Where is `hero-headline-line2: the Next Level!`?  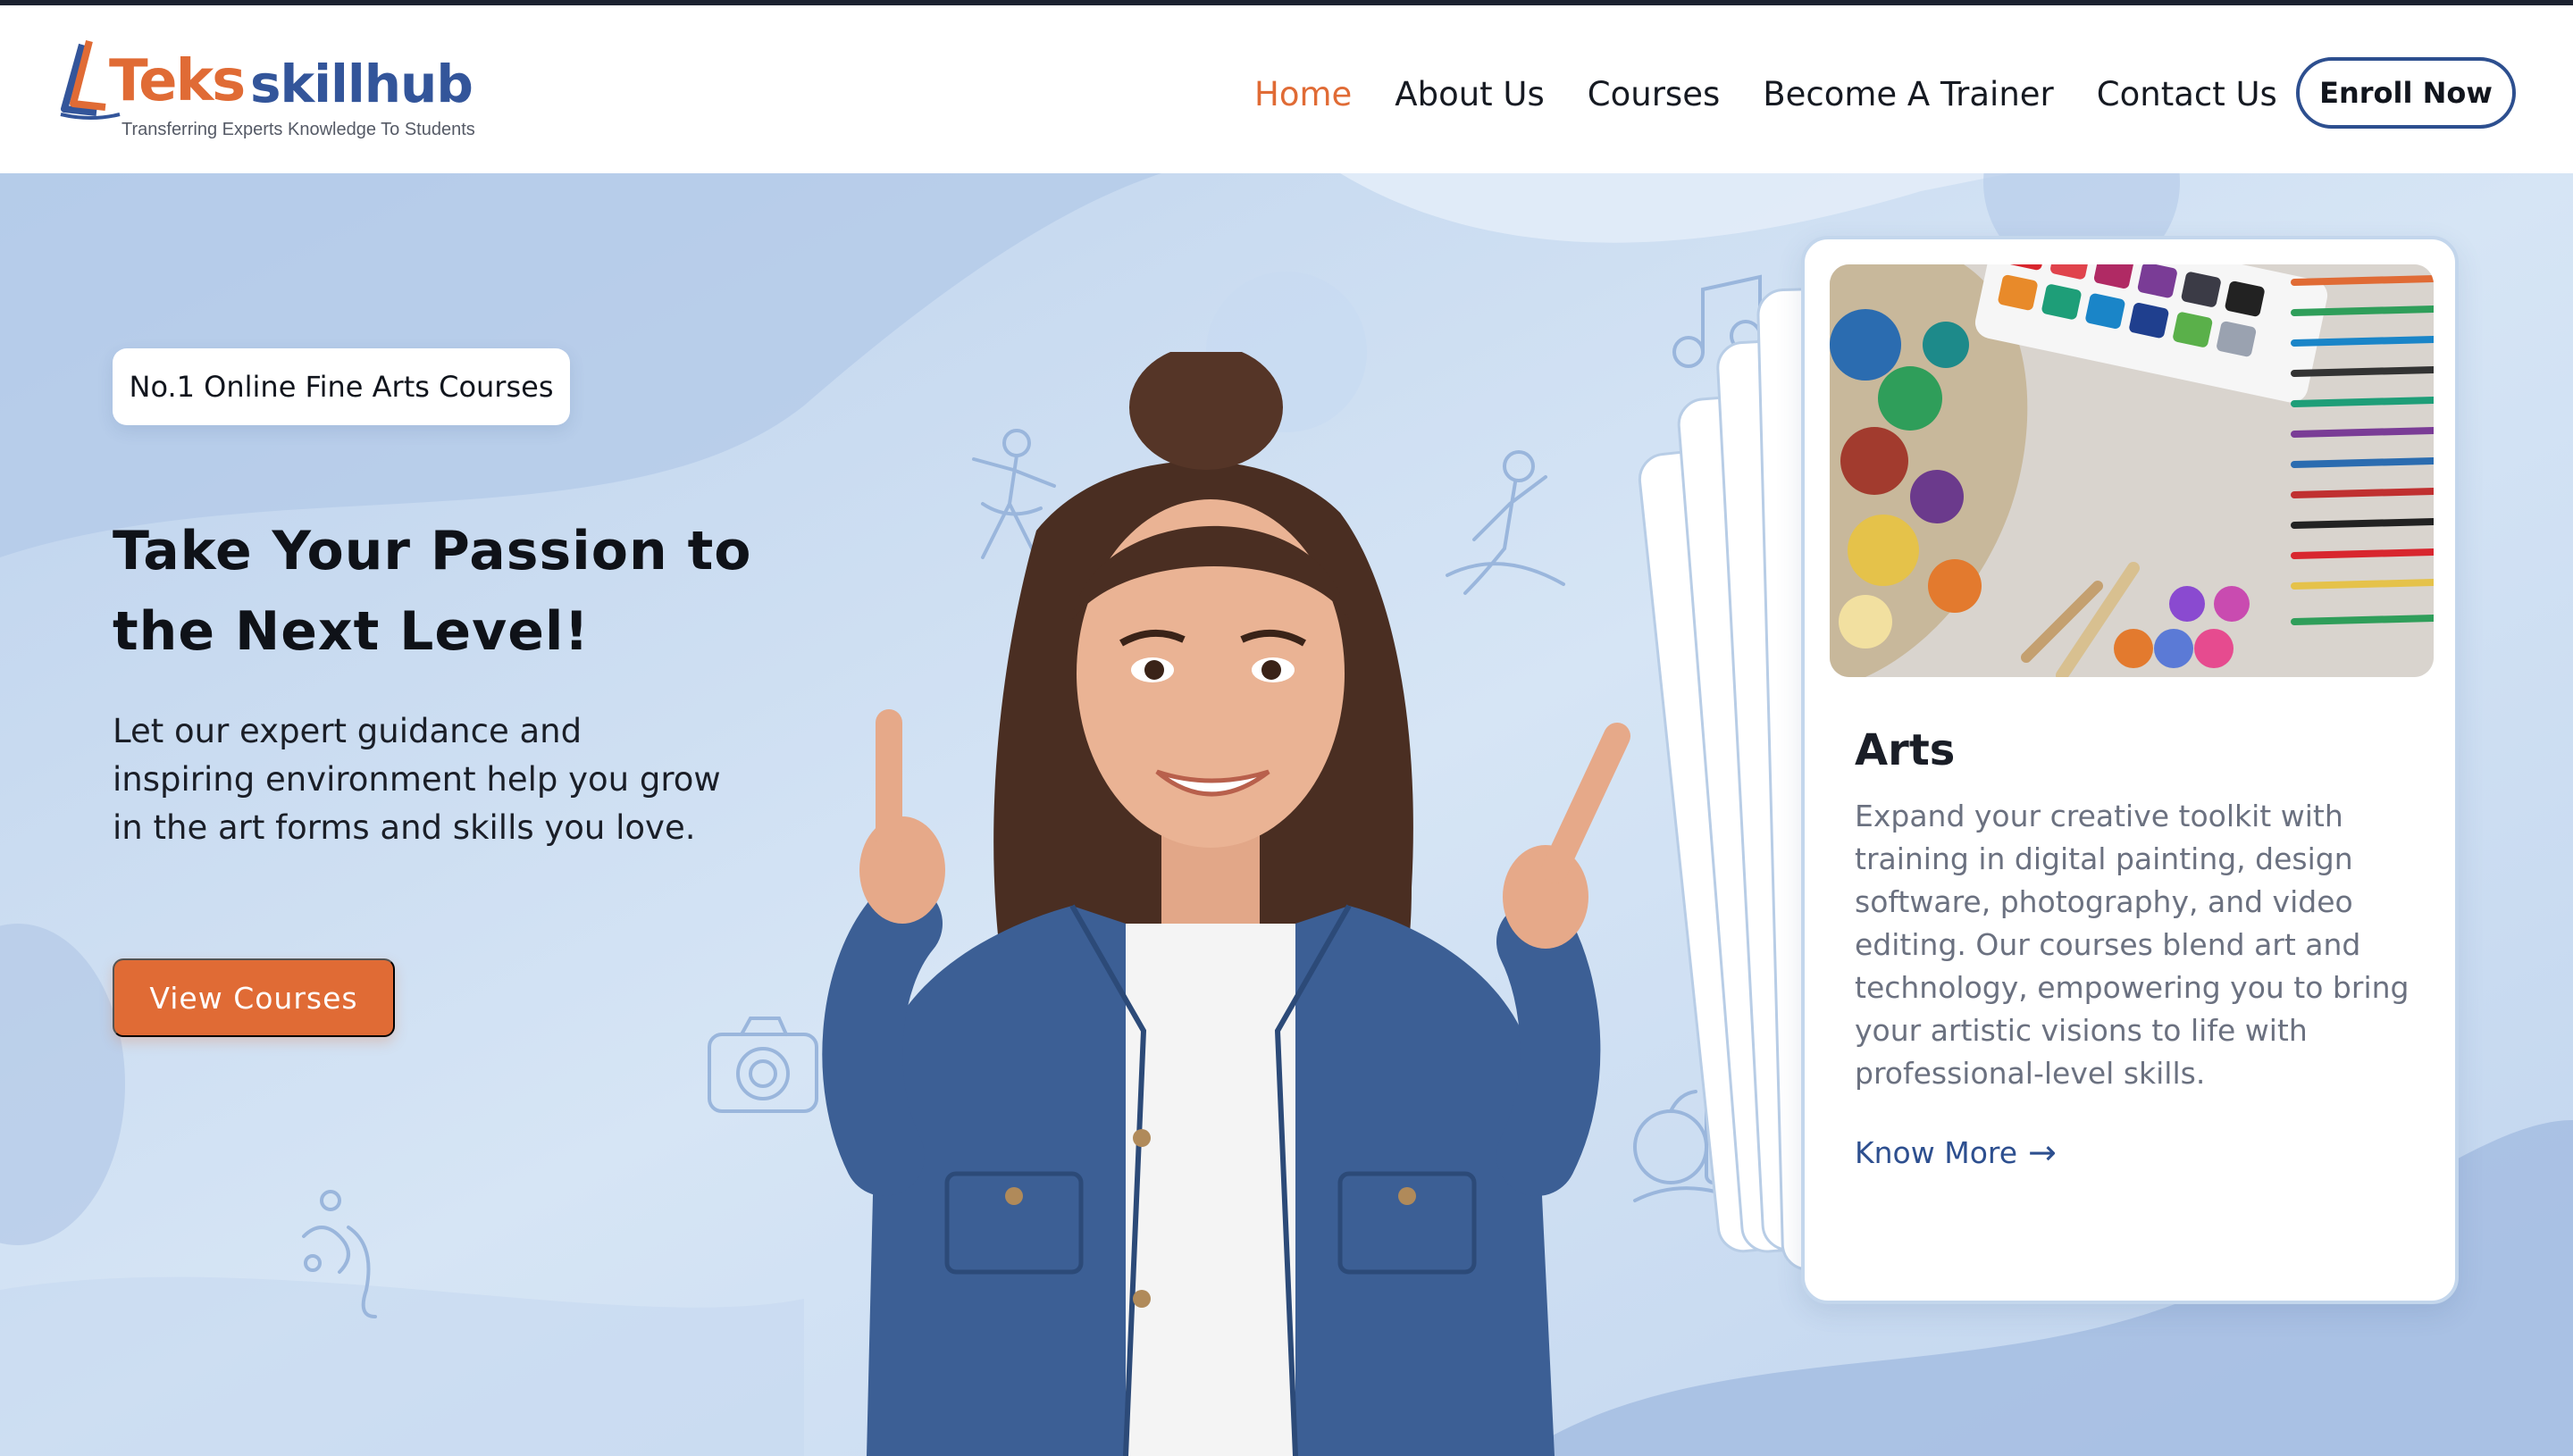 hero-headline-line2: the Next Level! is located at coordinates (351, 631).